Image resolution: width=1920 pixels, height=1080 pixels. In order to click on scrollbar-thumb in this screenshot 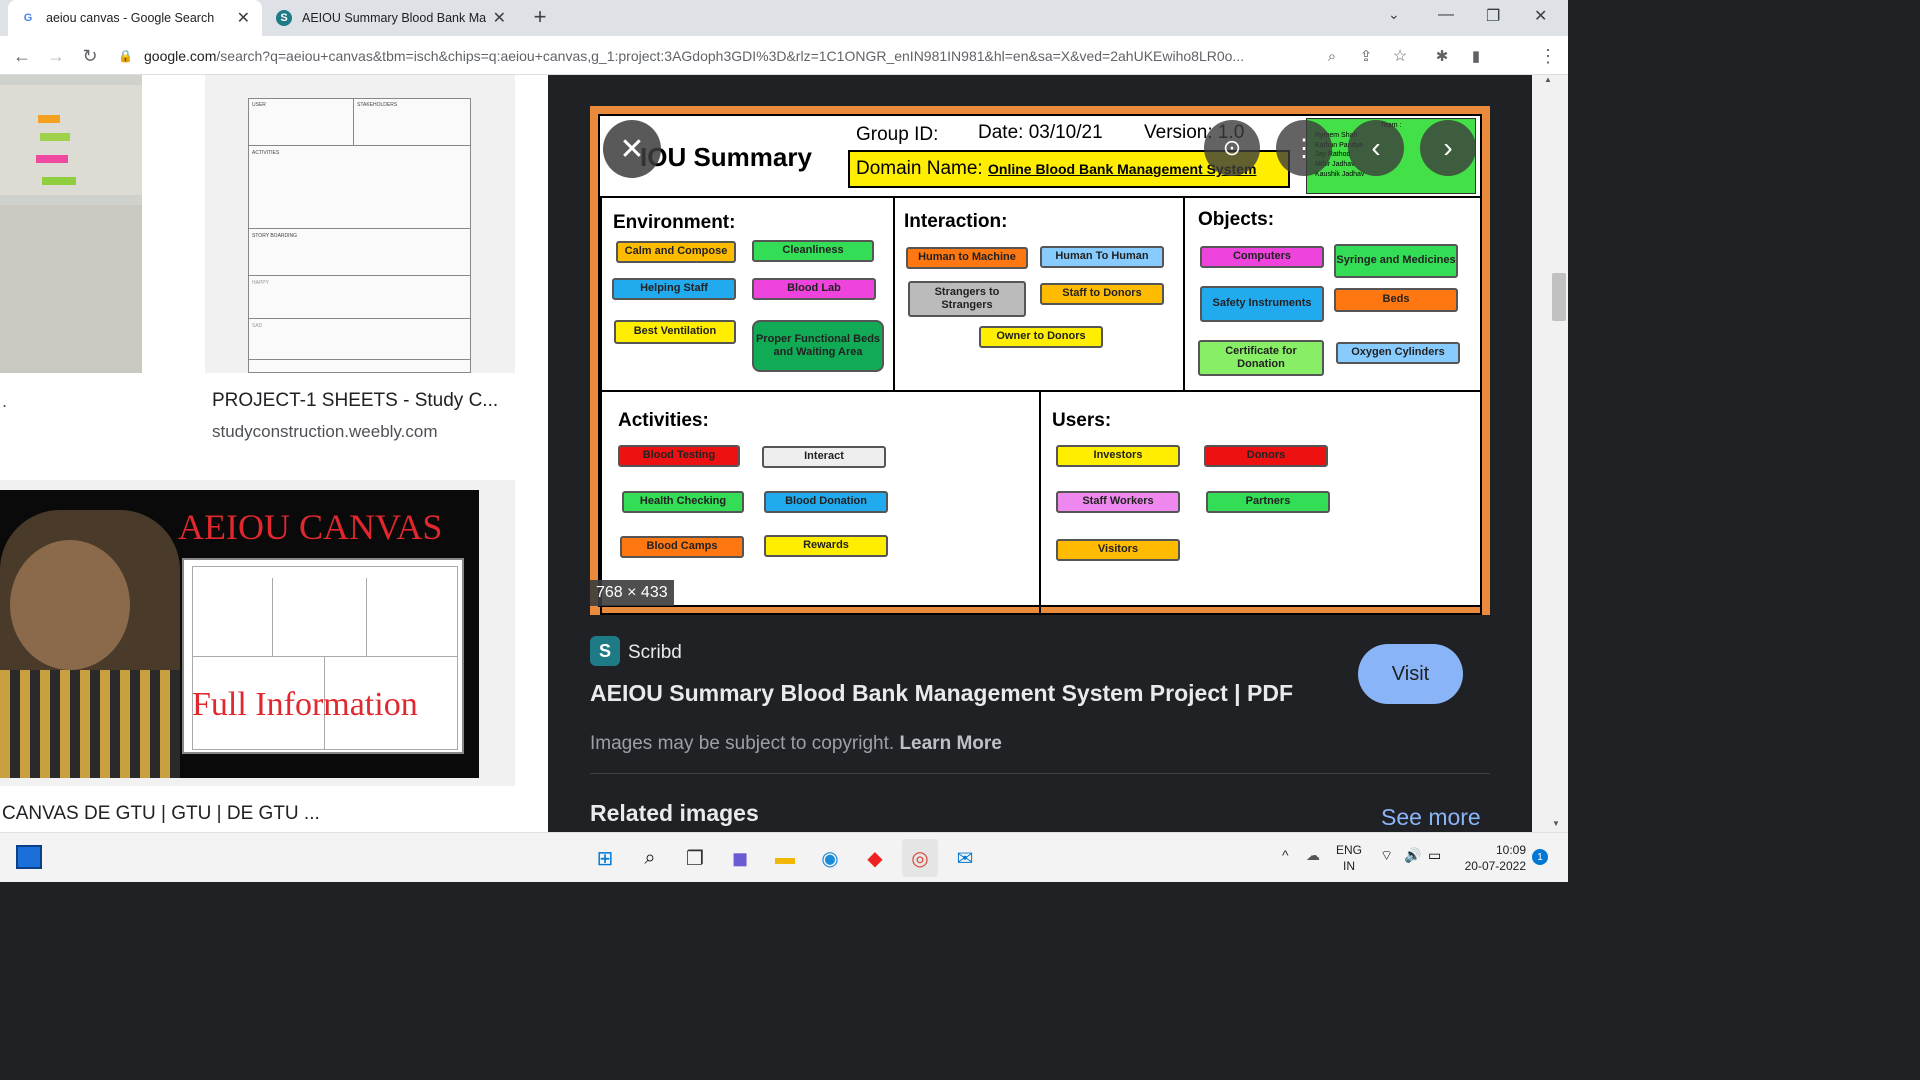, I will do `click(1559, 297)`.